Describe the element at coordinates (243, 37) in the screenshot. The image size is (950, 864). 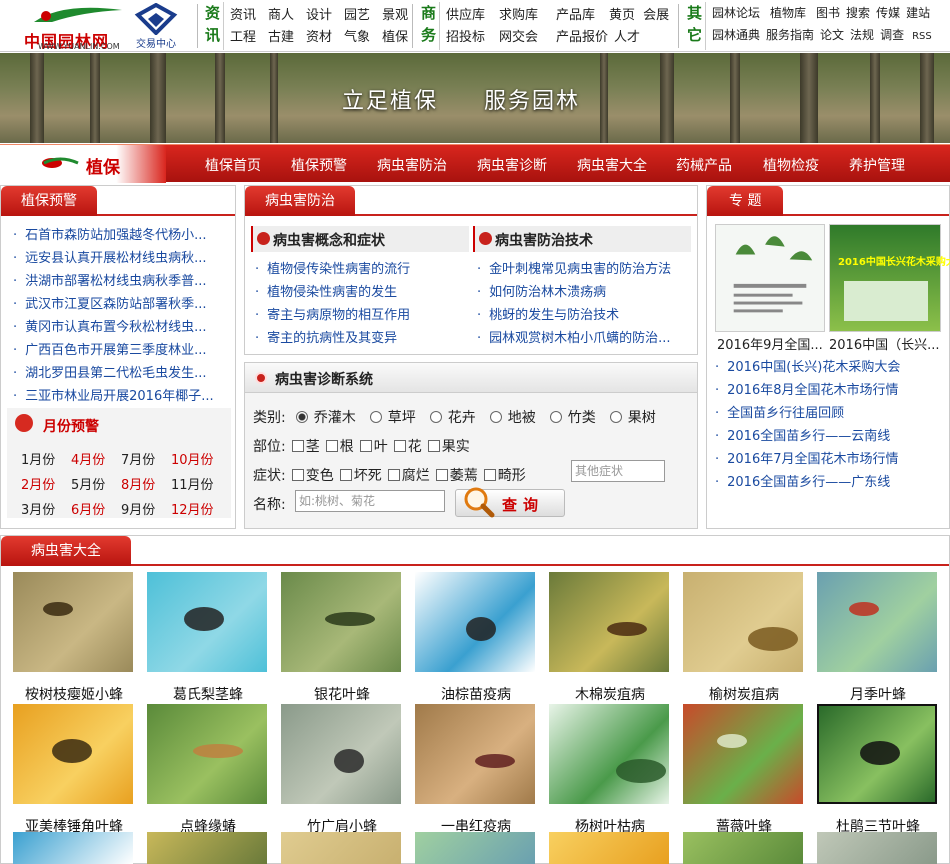
I see `nav-link: 工程` at that location.